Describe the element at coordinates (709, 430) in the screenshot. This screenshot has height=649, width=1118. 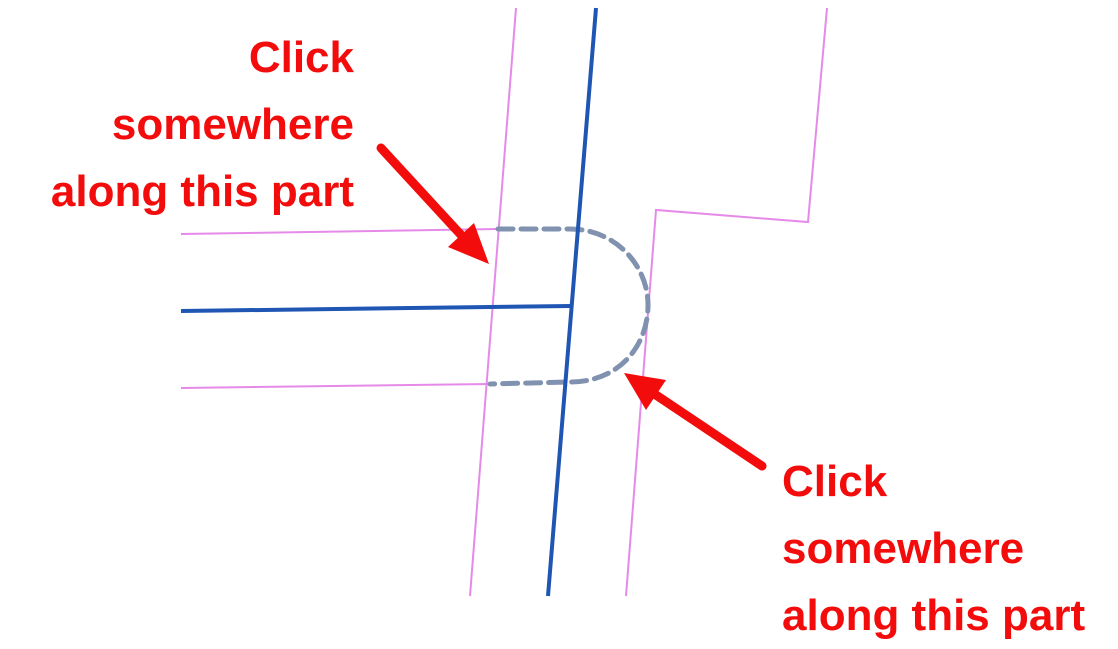
I see `arrow-bottom-shaft` at that location.